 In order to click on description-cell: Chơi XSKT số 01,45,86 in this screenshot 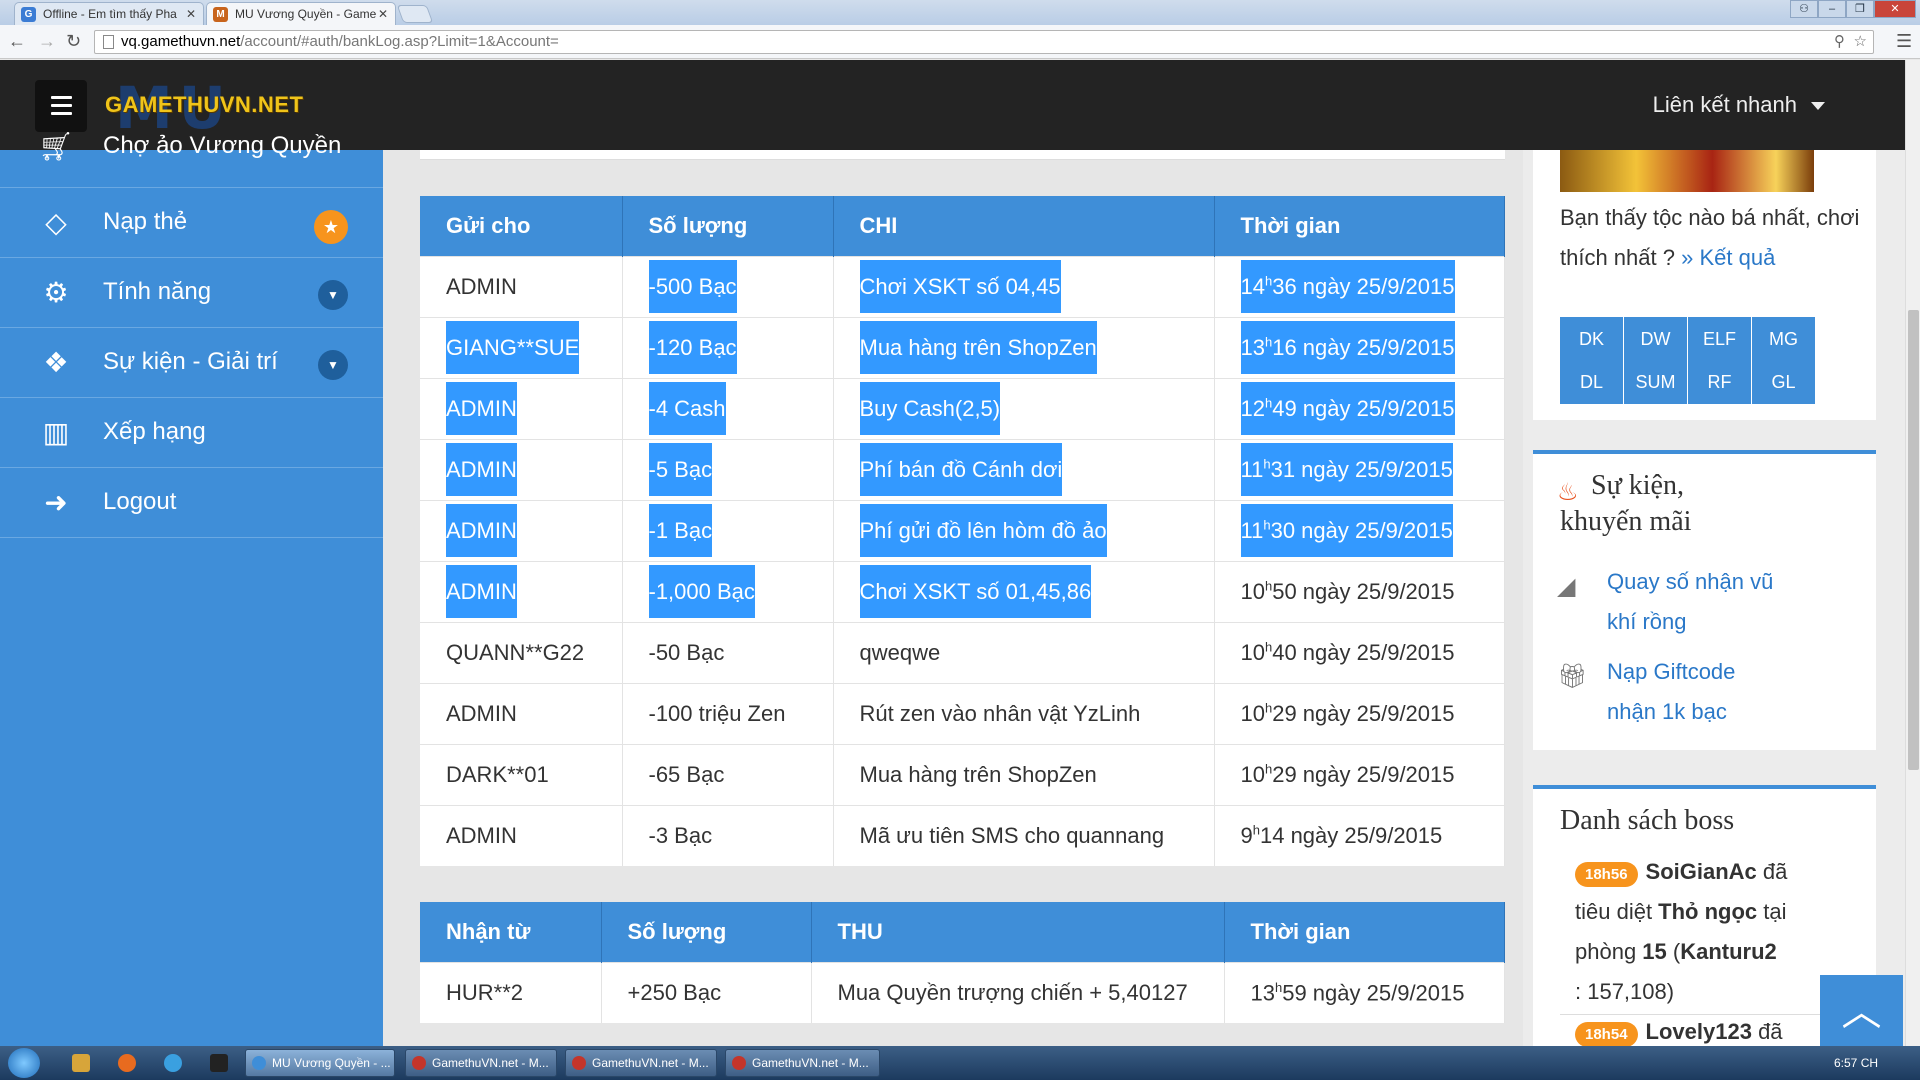, I will do `click(1024, 591)`.